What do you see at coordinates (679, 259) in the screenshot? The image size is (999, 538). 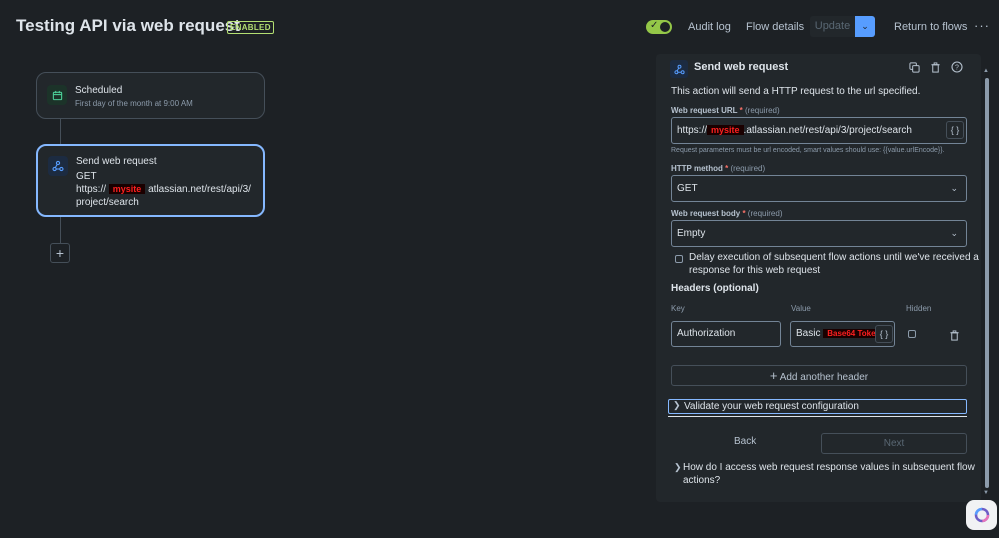 I see `delay-checkbox` at bounding box center [679, 259].